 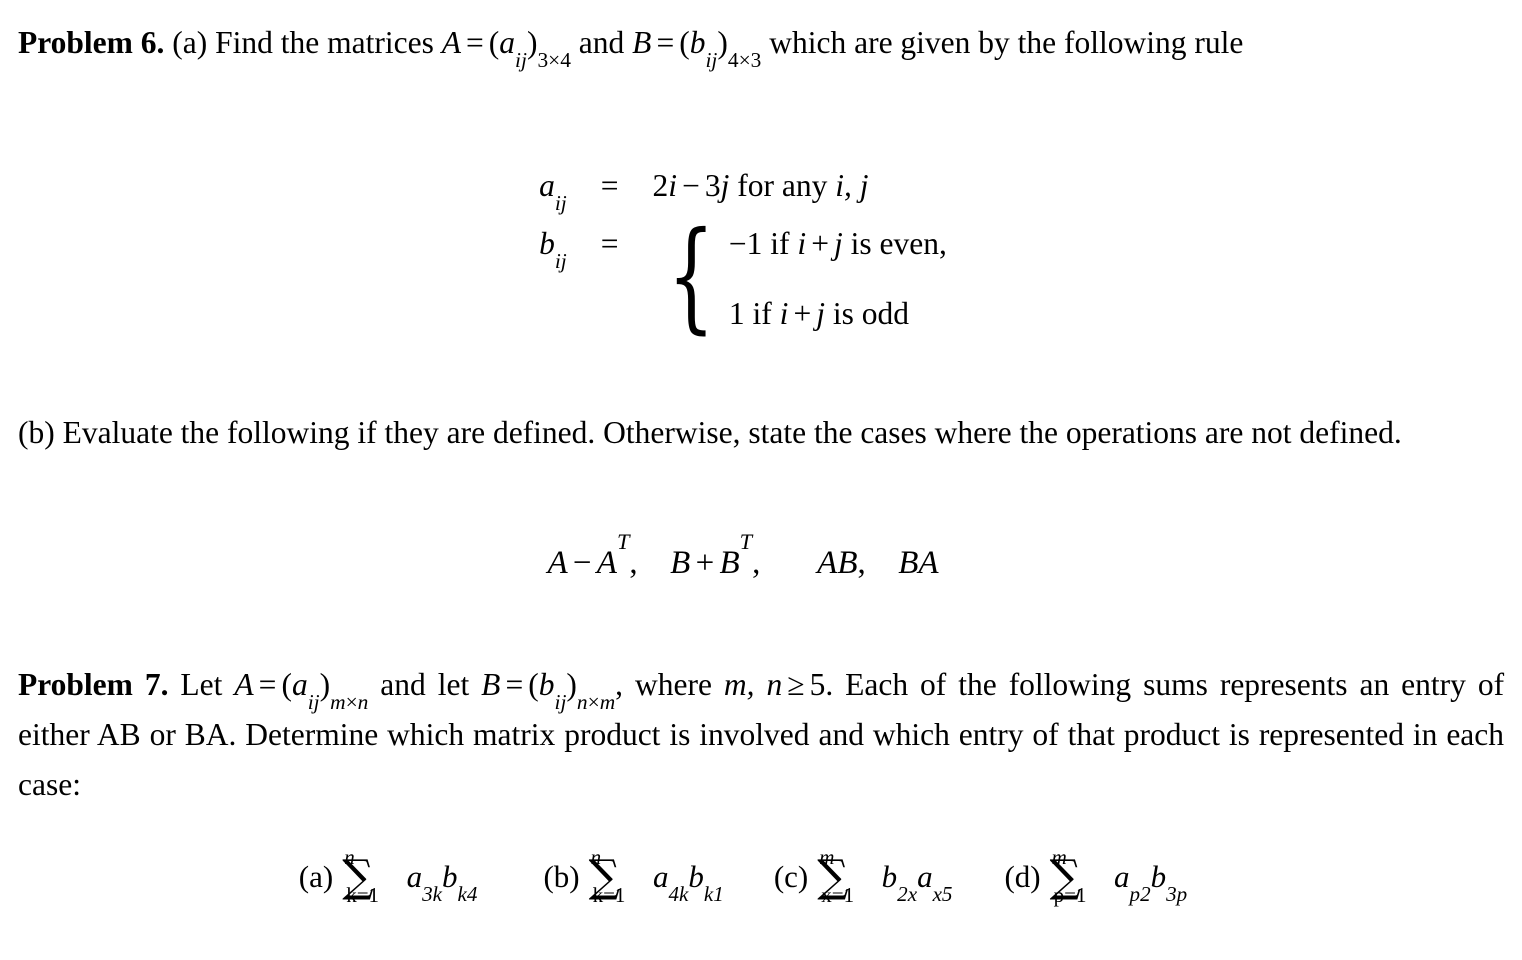 I want to click on problem-7-matrix-b-comma: ,, so click(x=619, y=684).